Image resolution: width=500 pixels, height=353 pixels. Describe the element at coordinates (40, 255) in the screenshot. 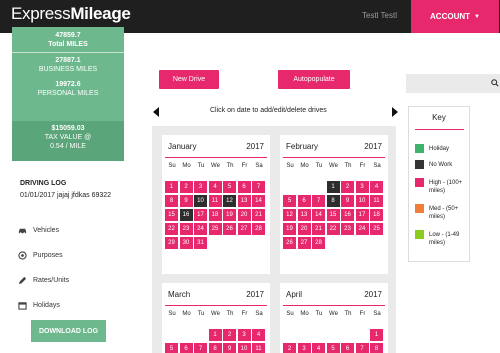

I see `nav-purposes: Purposes` at that location.